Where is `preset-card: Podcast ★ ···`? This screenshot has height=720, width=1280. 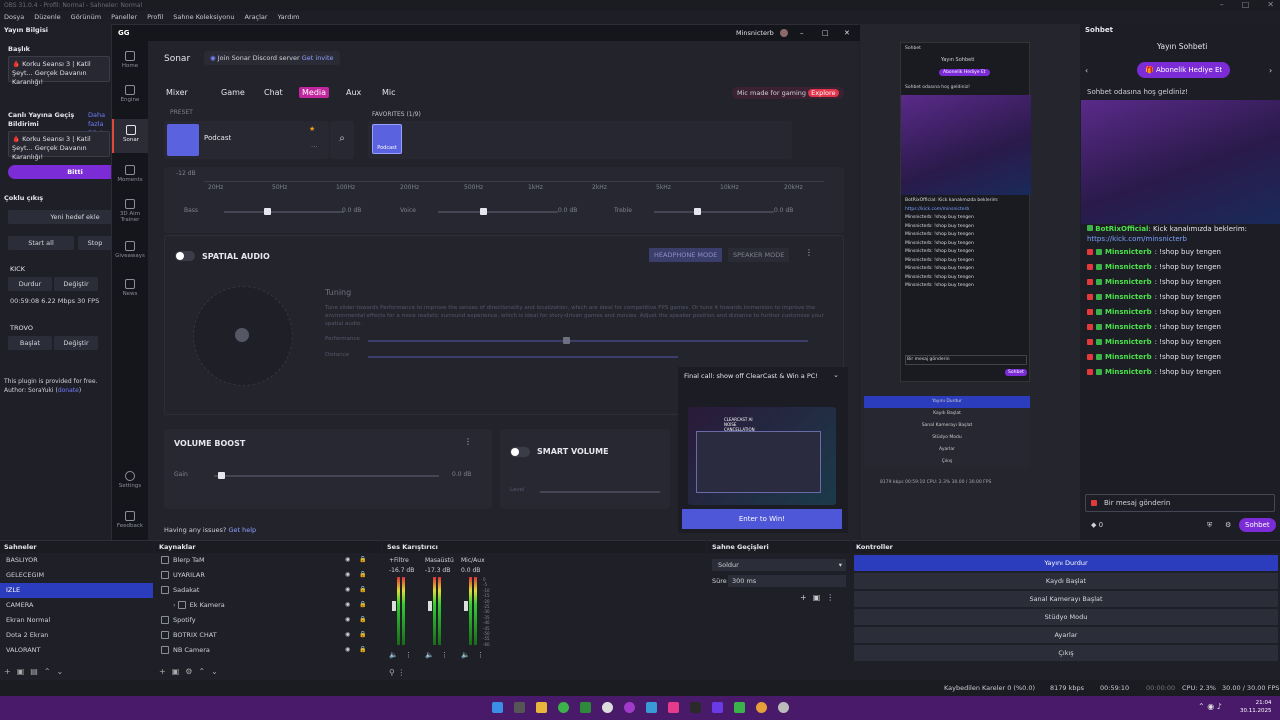 preset-card: Podcast ★ ··· is located at coordinates (246, 140).